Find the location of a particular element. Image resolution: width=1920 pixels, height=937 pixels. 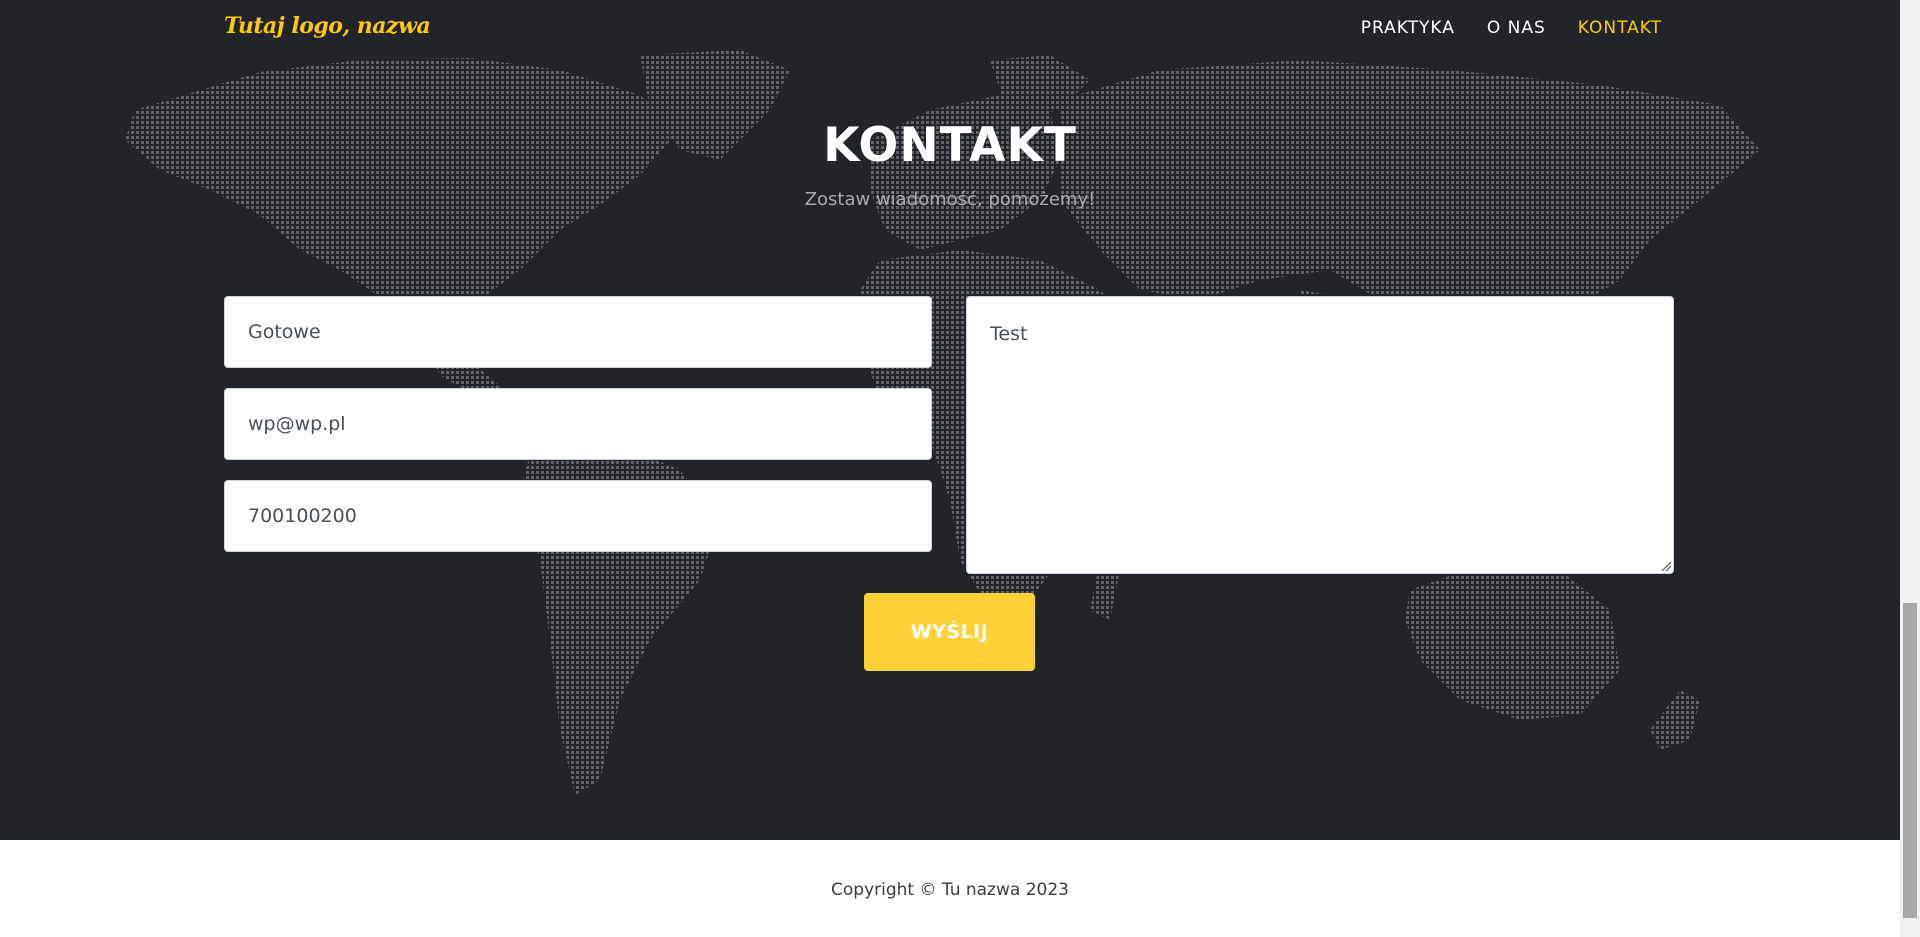

name-input is located at coordinates (578, 332).